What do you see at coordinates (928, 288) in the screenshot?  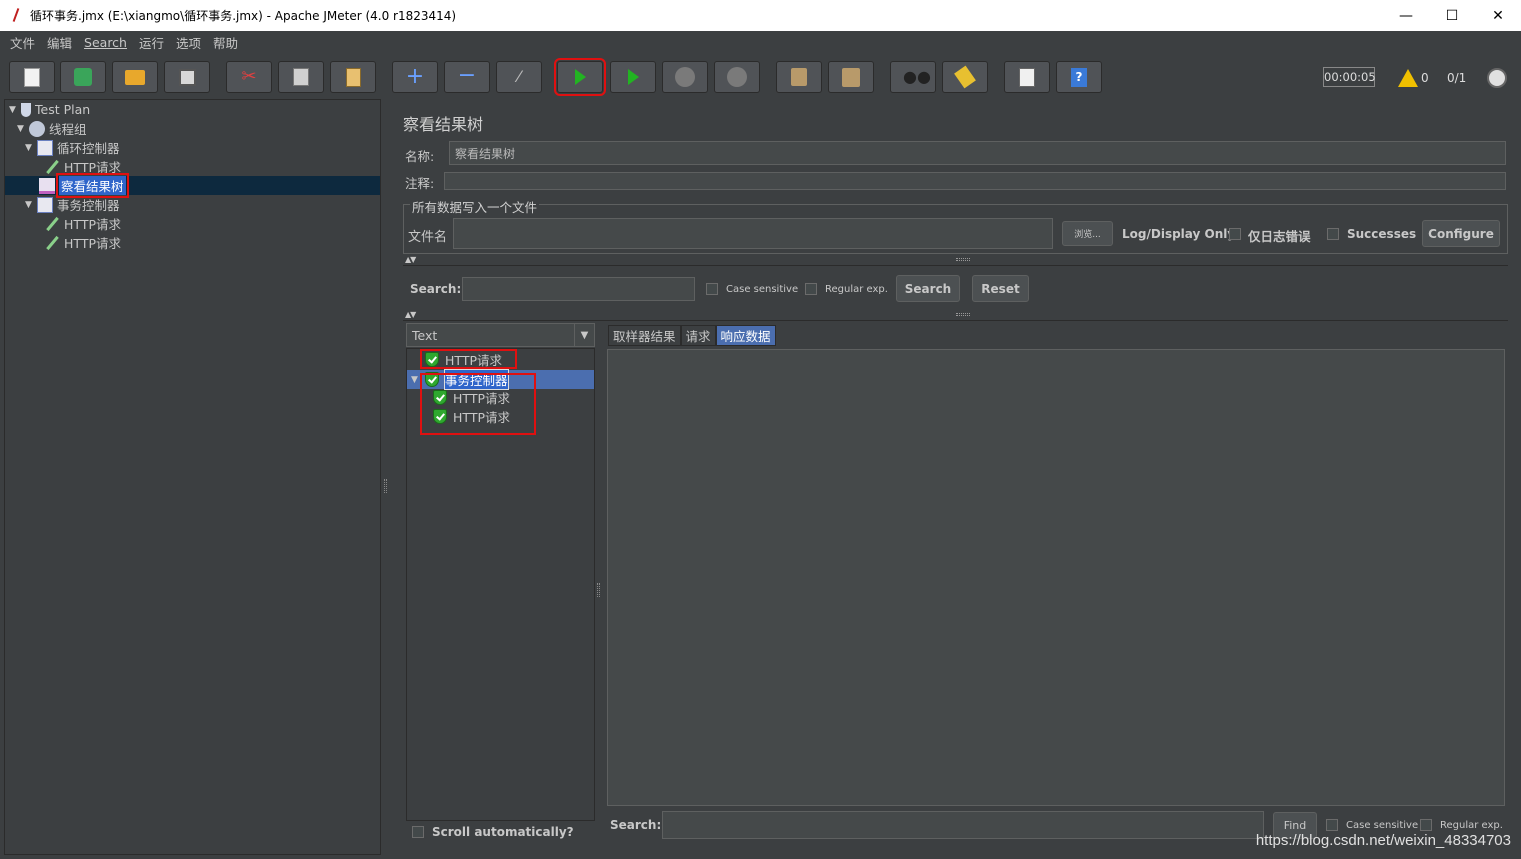 I see `search-submit-button: Search` at bounding box center [928, 288].